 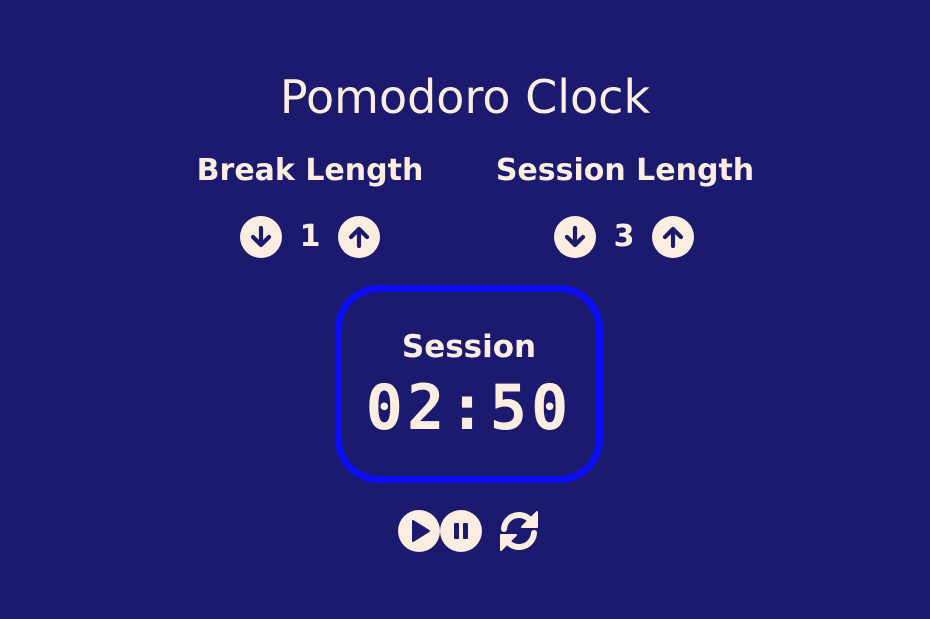 I want to click on playback-controls, so click(x=470, y=531).